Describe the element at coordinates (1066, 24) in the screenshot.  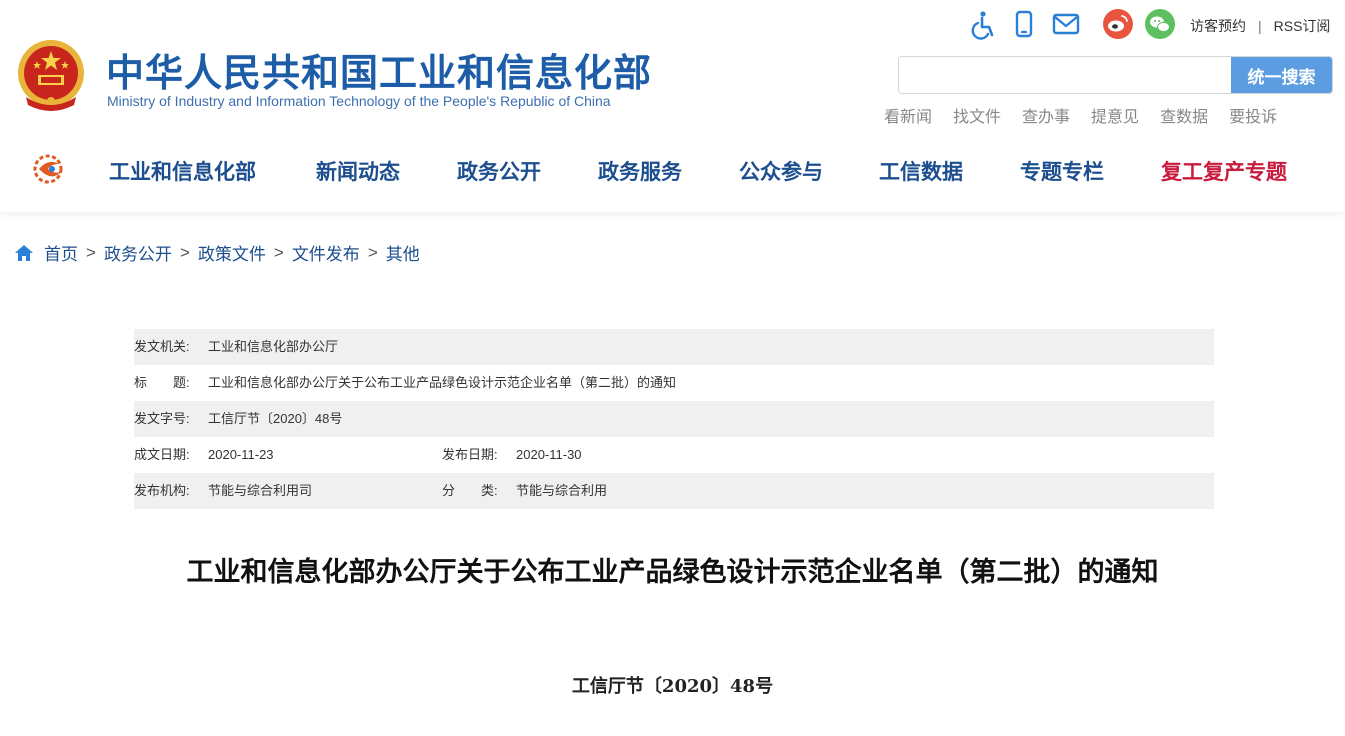
I see `mail-icon` at that location.